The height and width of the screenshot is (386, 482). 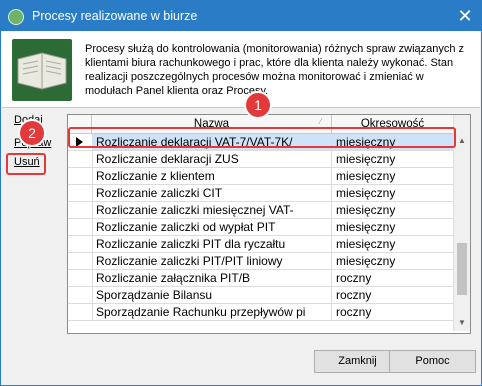 I want to click on cell-name: Rozliczanie deklaracji ZUS, so click(x=212, y=159).